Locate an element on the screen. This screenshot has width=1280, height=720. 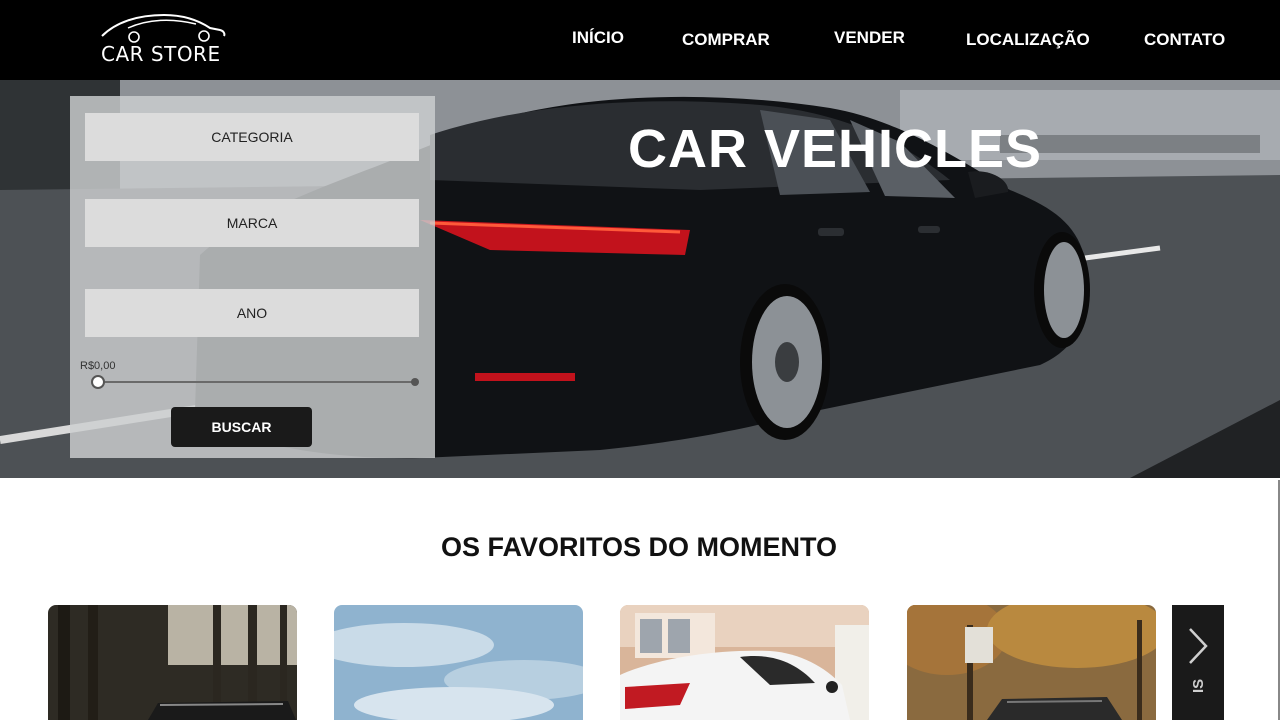
price-value: R$0,00 is located at coordinates (98, 366).